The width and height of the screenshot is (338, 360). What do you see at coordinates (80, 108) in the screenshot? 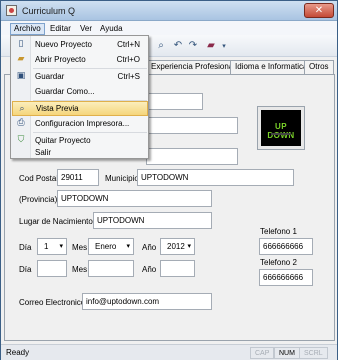
I see `menu-item-vista-previa: ⌕ Vista Previa` at bounding box center [80, 108].